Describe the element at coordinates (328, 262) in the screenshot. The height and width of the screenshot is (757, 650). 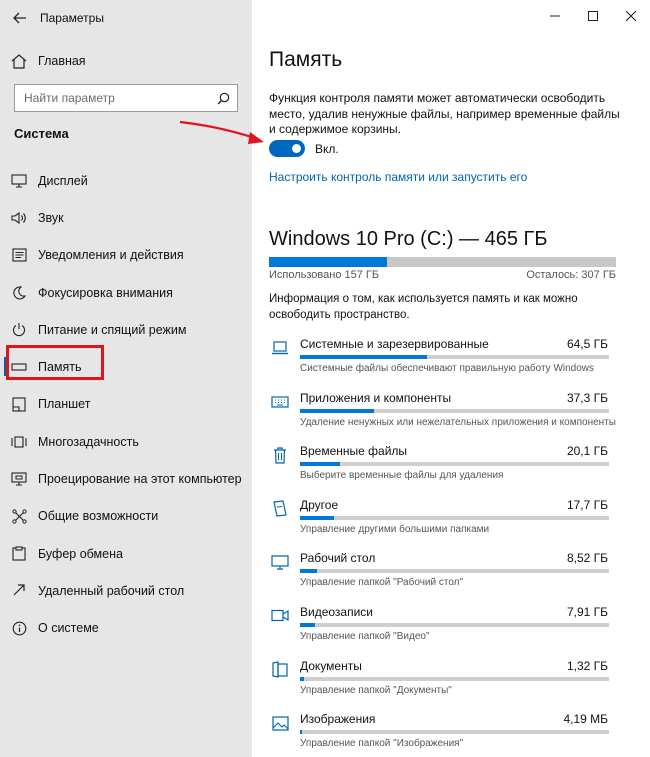
I see `drive-usage-fill` at that location.